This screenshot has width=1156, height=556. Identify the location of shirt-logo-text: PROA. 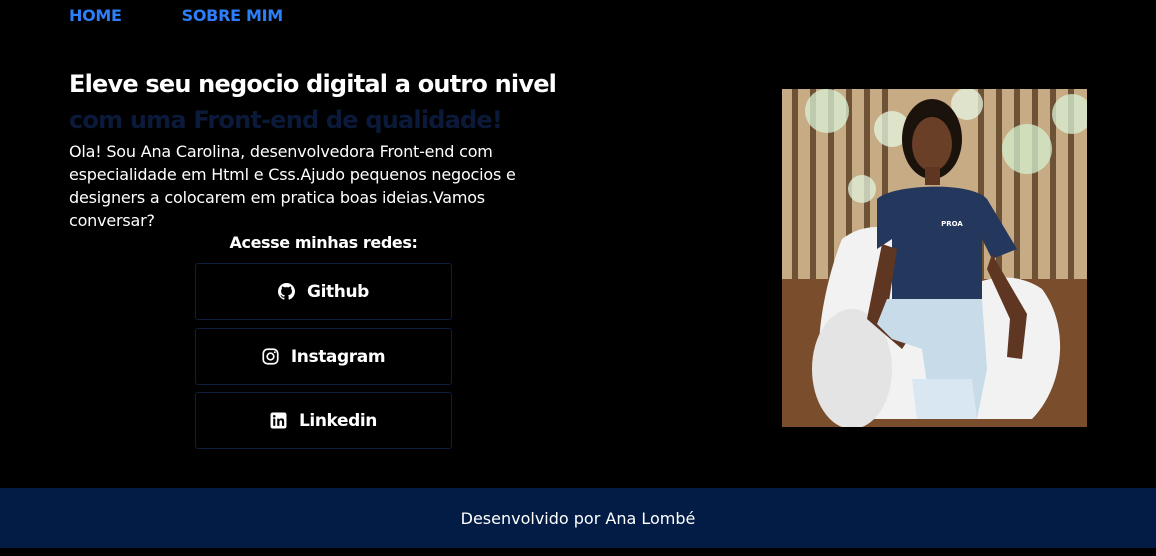
(952, 224).